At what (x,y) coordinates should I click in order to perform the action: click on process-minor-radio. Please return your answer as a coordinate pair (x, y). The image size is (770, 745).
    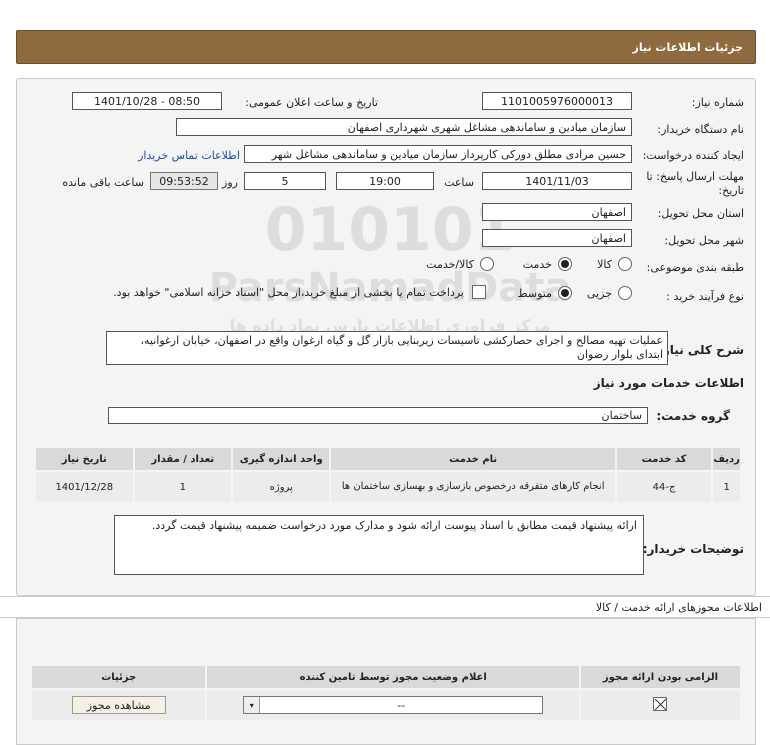
    Looking at the image, I should click on (625, 293).